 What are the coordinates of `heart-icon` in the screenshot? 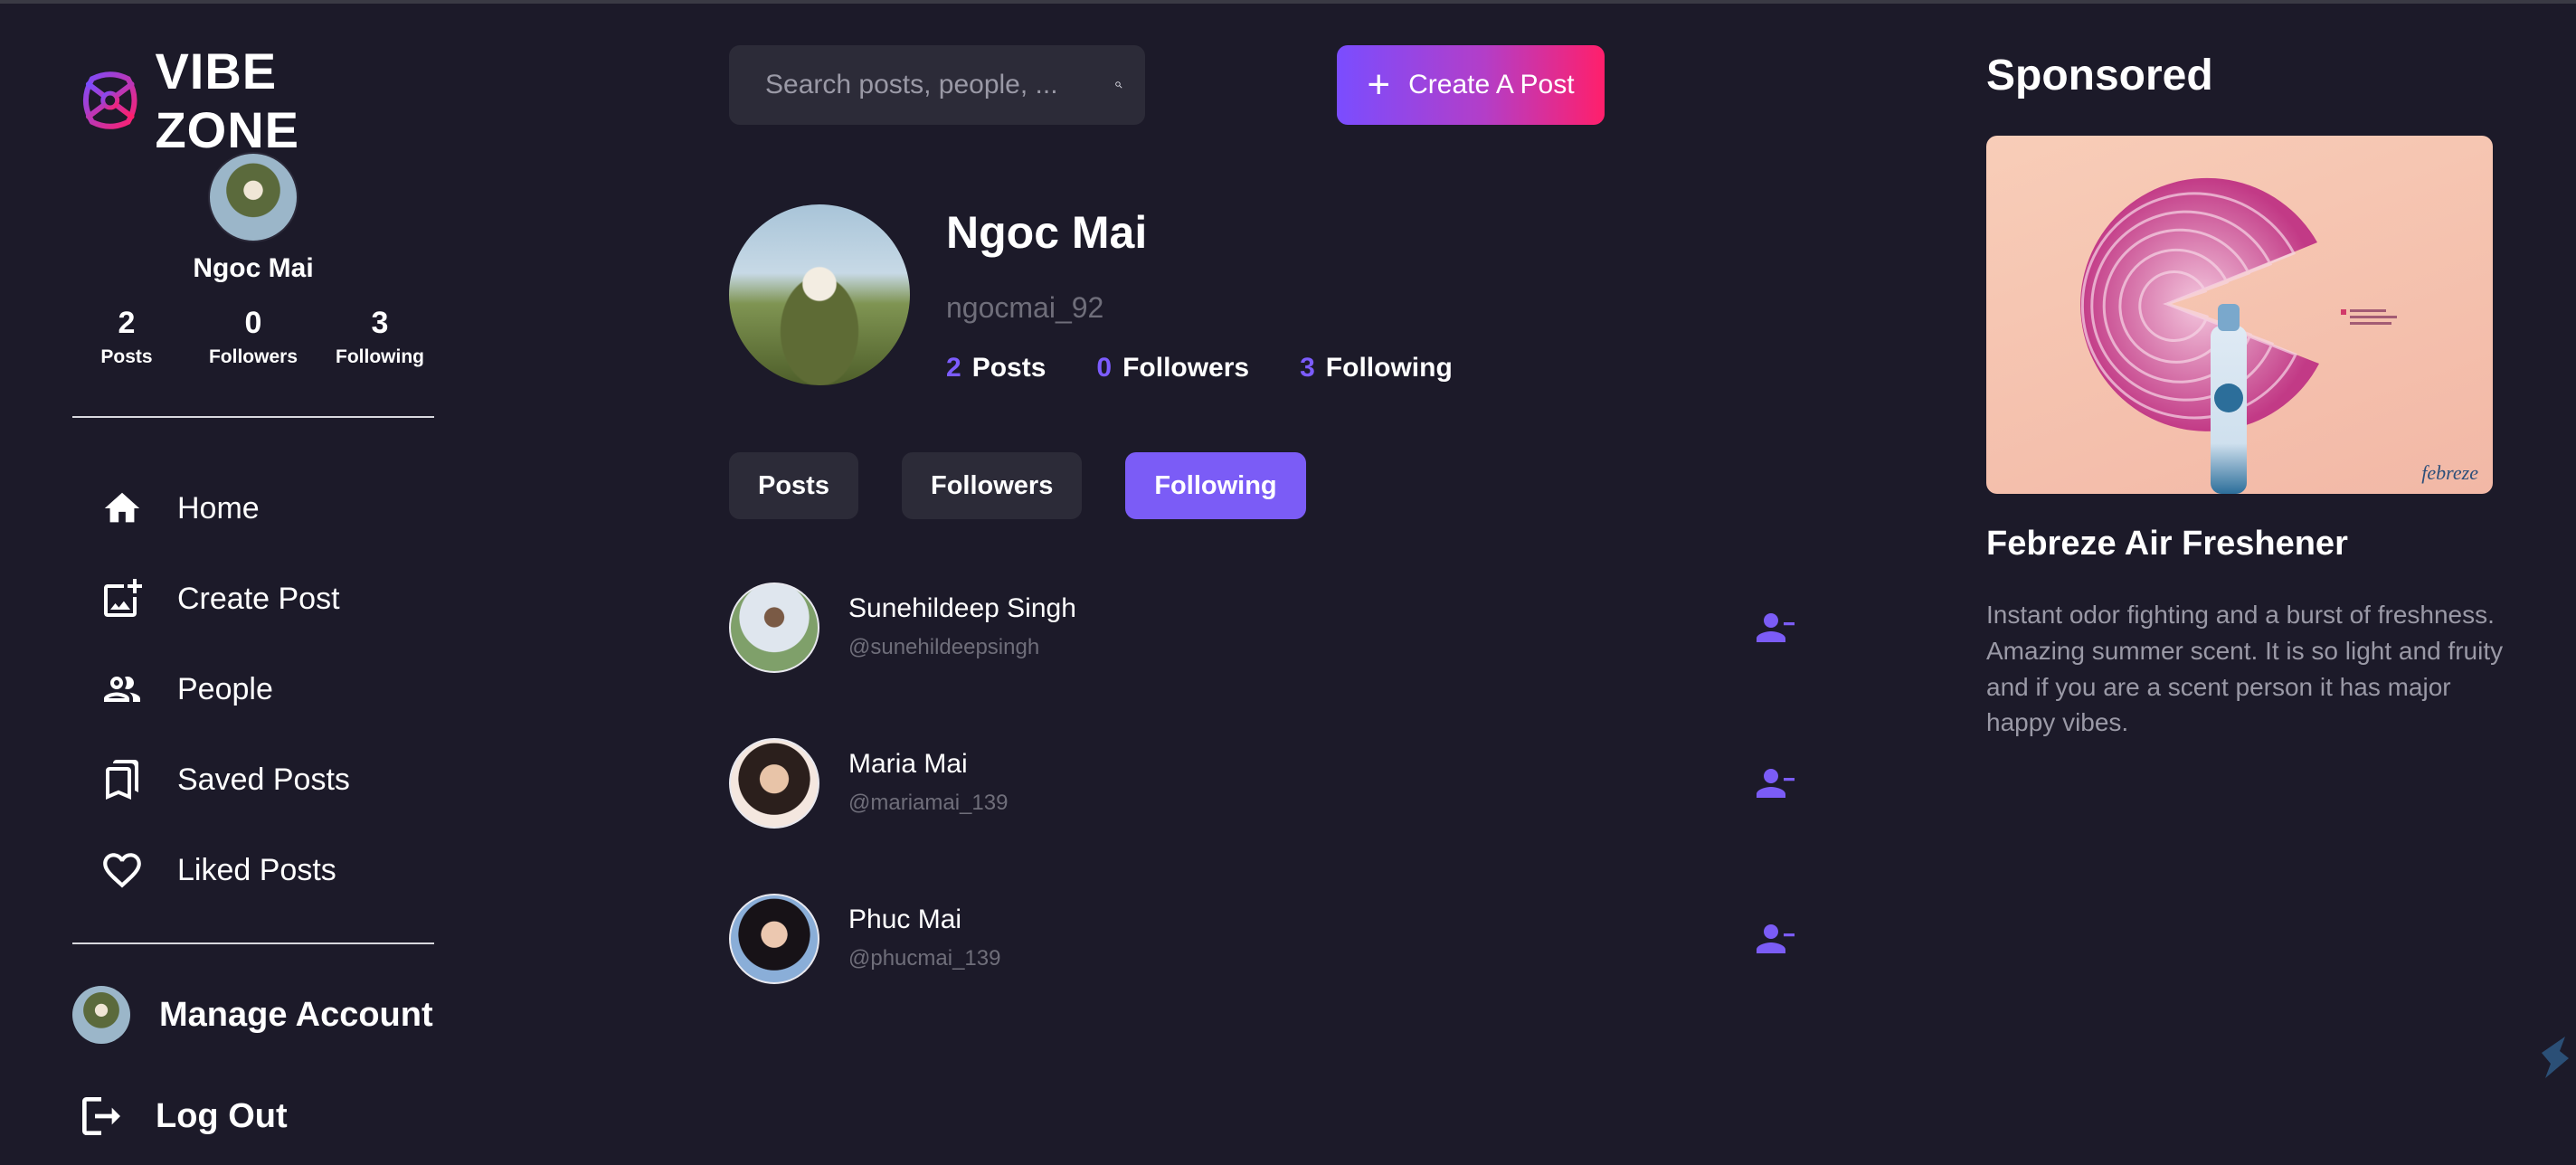 It's located at (122, 870).